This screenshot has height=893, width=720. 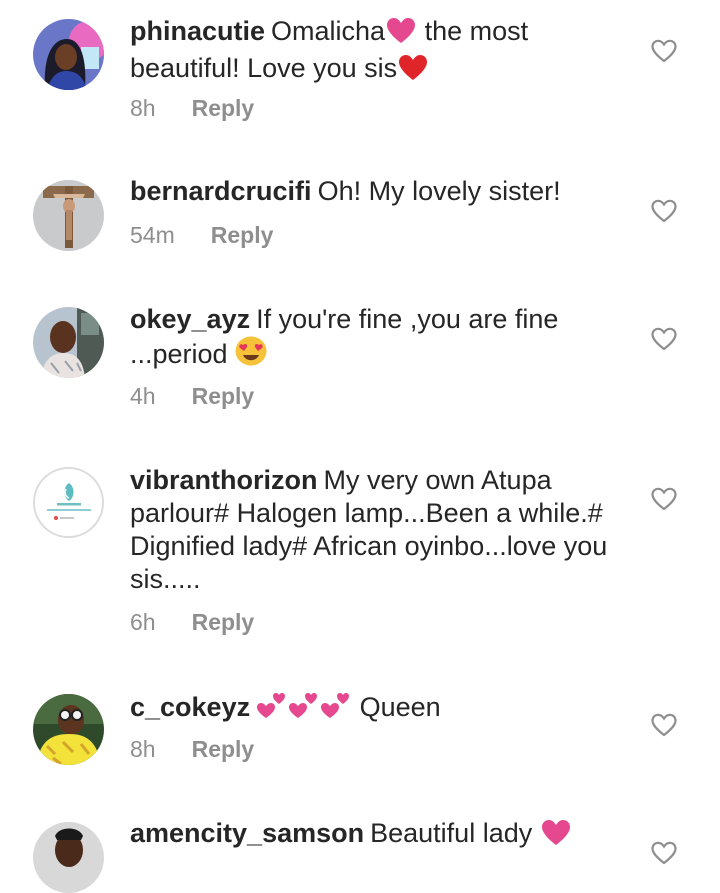 I want to click on comment-timestamp: 6h, so click(x=143, y=622).